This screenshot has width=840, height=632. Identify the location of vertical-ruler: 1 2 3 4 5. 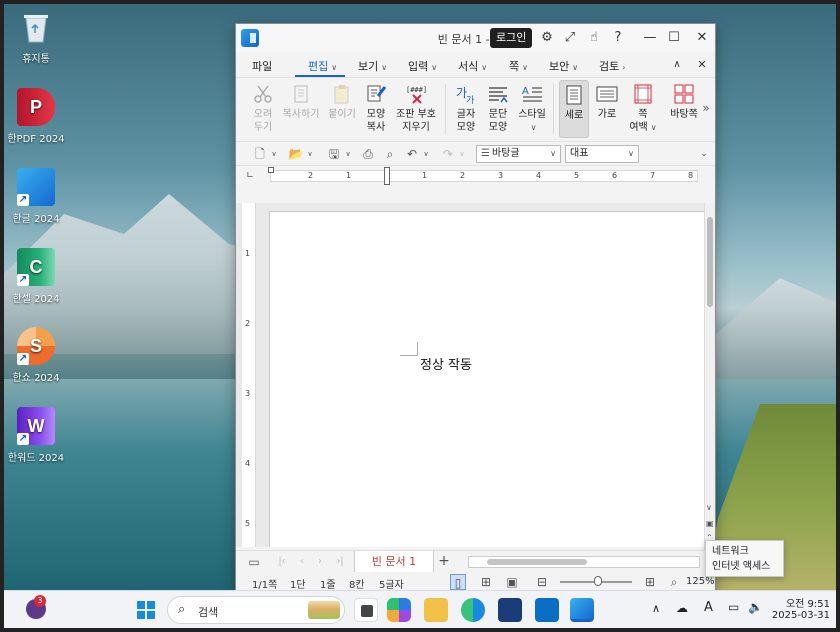
(249, 375).